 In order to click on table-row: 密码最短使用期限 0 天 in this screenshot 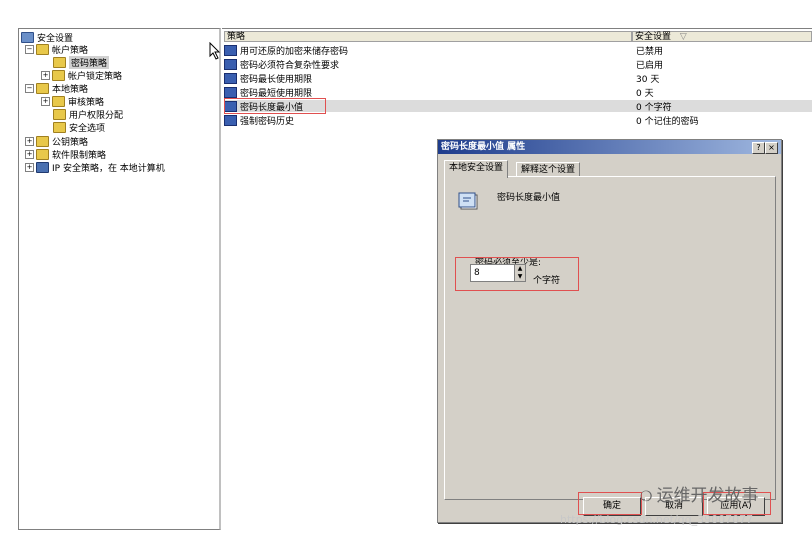, I will do `click(518, 92)`.